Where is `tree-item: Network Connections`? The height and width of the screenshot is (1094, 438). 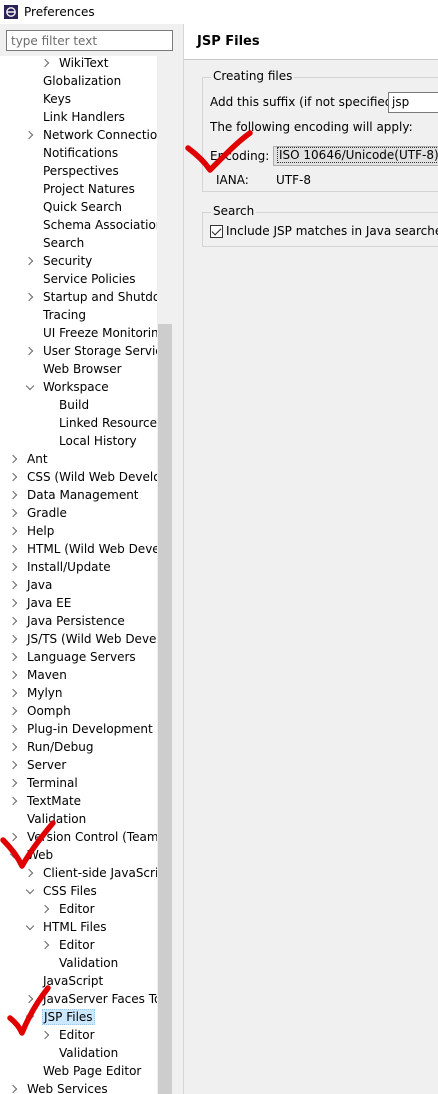
tree-item: Network Connections is located at coordinates (78, 135).